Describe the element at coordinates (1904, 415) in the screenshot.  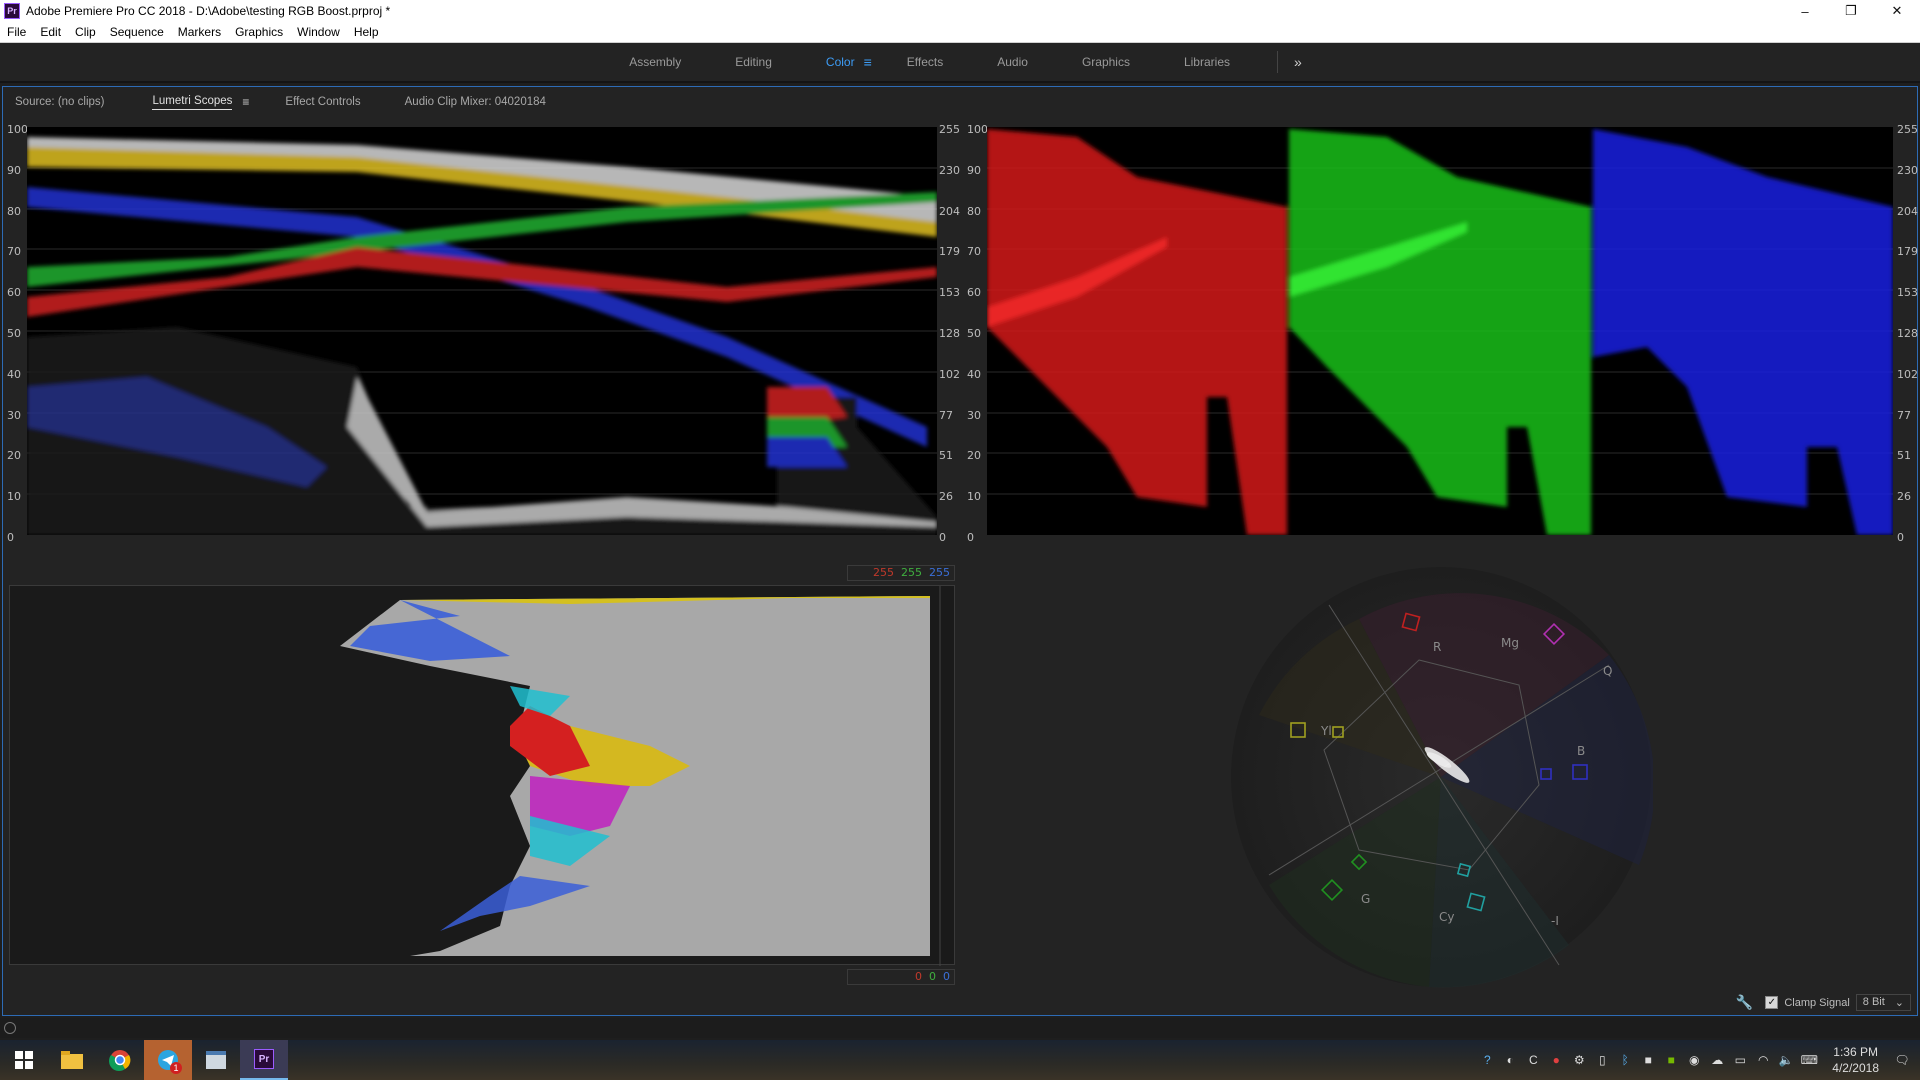
I see `code-label: 77` at that location.